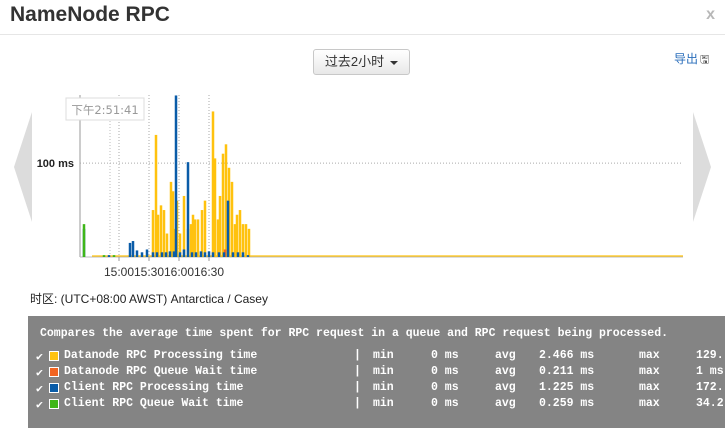  I want to click on legend-name: Datanode RPC Queue Wait time, so click(161, 371).